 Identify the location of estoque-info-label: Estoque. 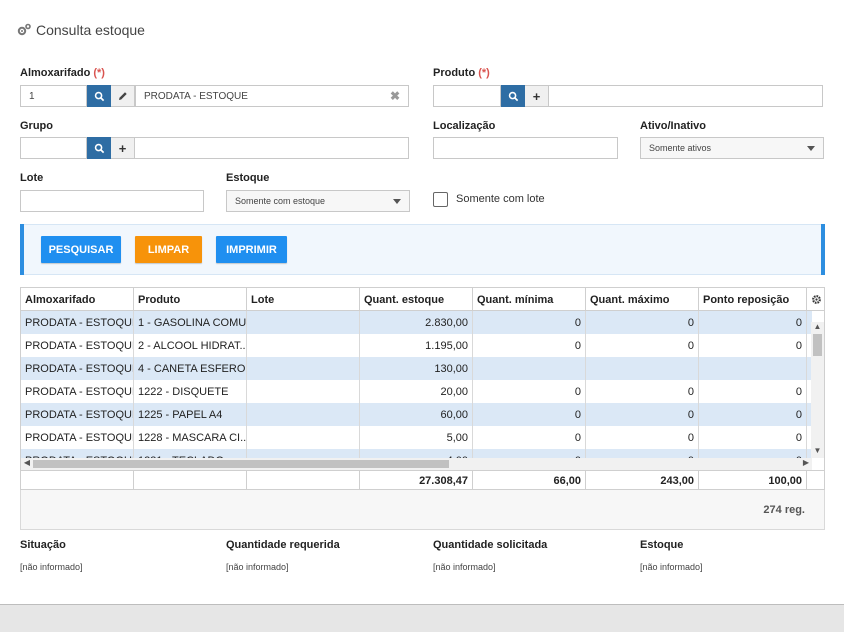
(662, 545).